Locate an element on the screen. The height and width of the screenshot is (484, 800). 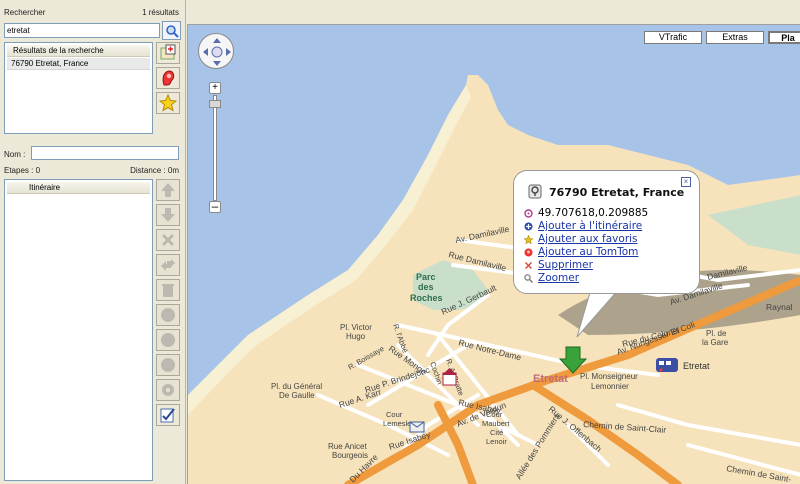
move-up-button is located at coordinates (168, 190).